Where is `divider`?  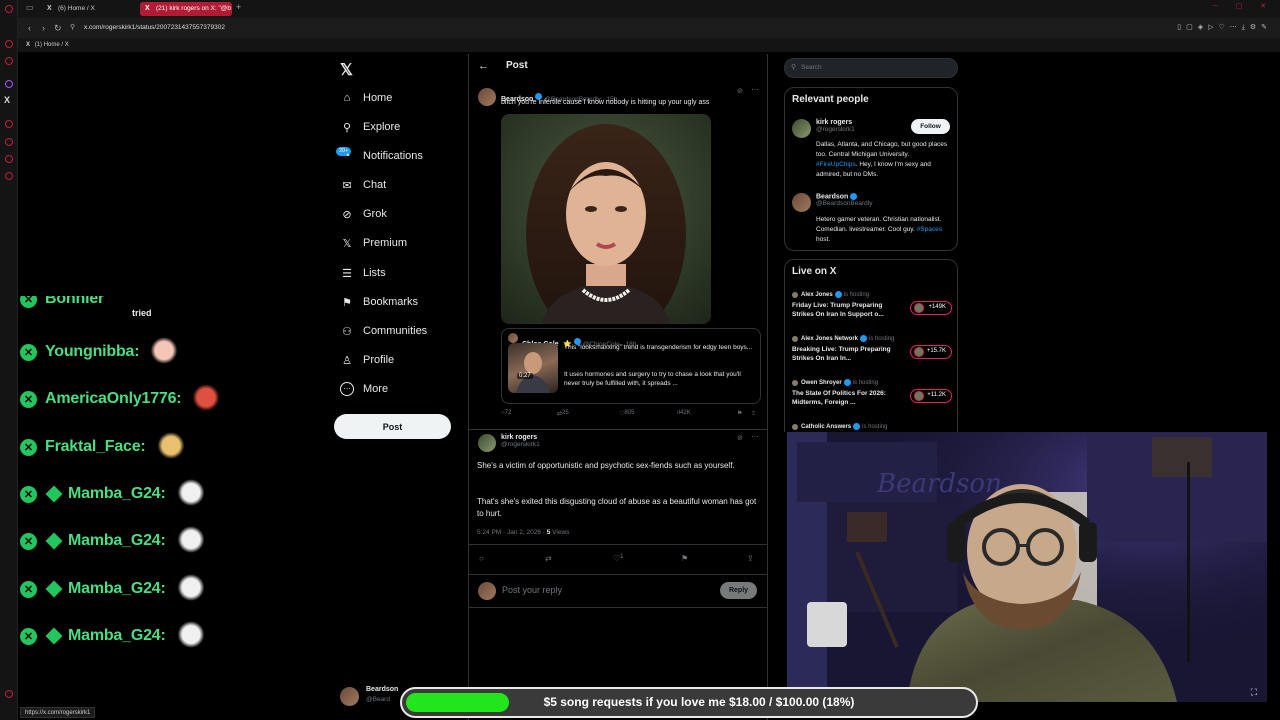
divider is located at coordinates (618, 544).